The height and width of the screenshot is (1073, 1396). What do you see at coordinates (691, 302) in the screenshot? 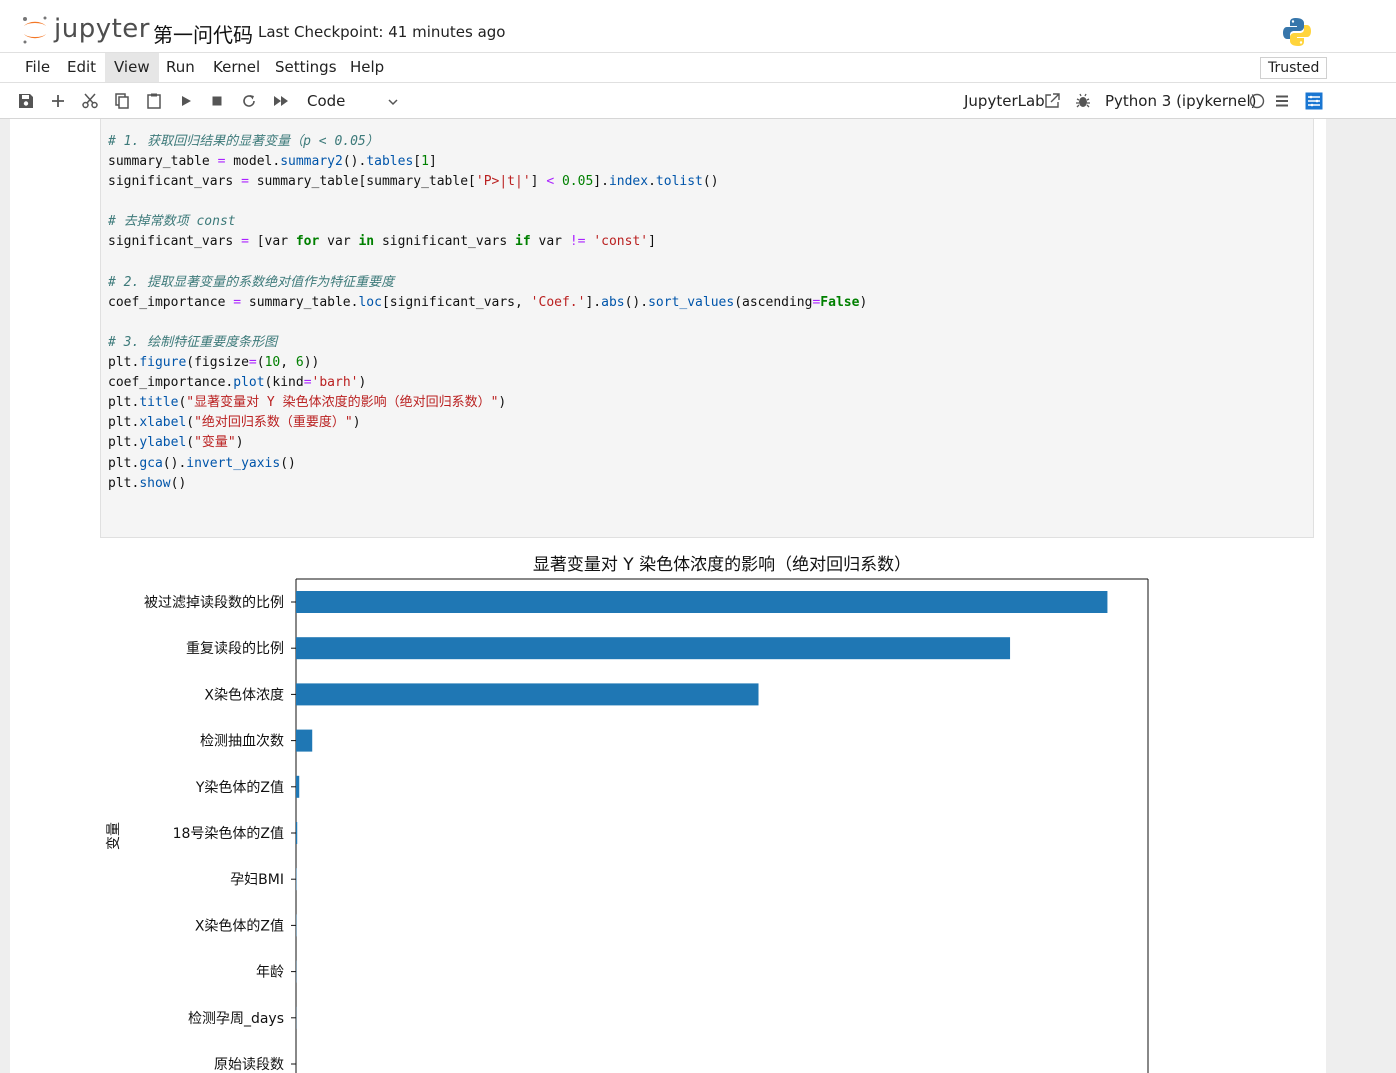
I see `code-token: sort_values` at bounding box center [691, 302].